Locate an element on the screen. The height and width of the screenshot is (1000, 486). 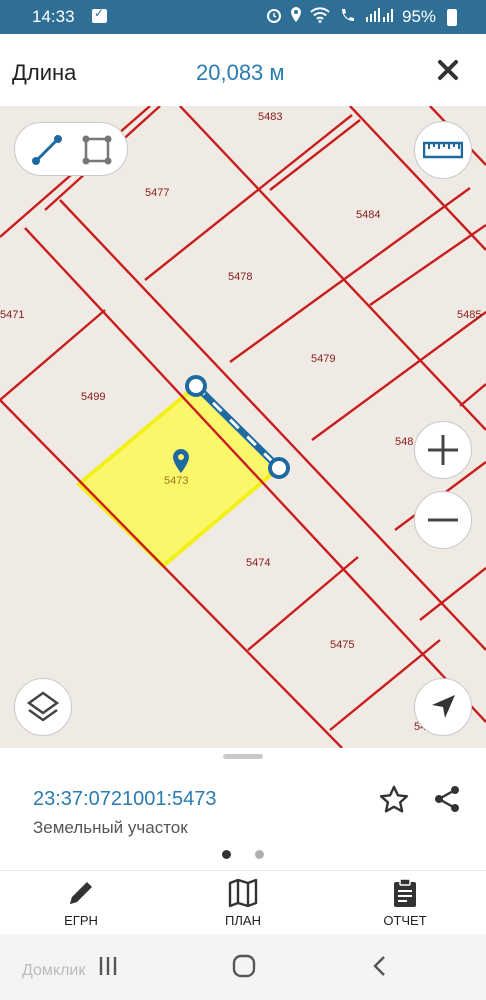
navigation-arrow-icon is located at coordinates (443, 706).